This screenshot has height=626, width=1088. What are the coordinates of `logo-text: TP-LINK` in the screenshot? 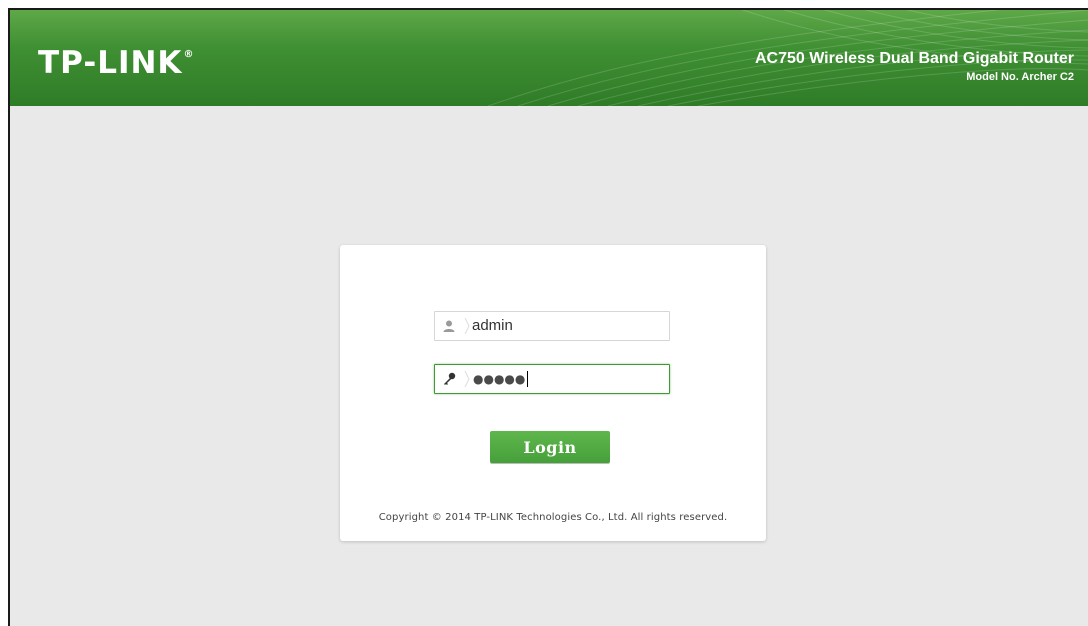 It's located at (110, 63).